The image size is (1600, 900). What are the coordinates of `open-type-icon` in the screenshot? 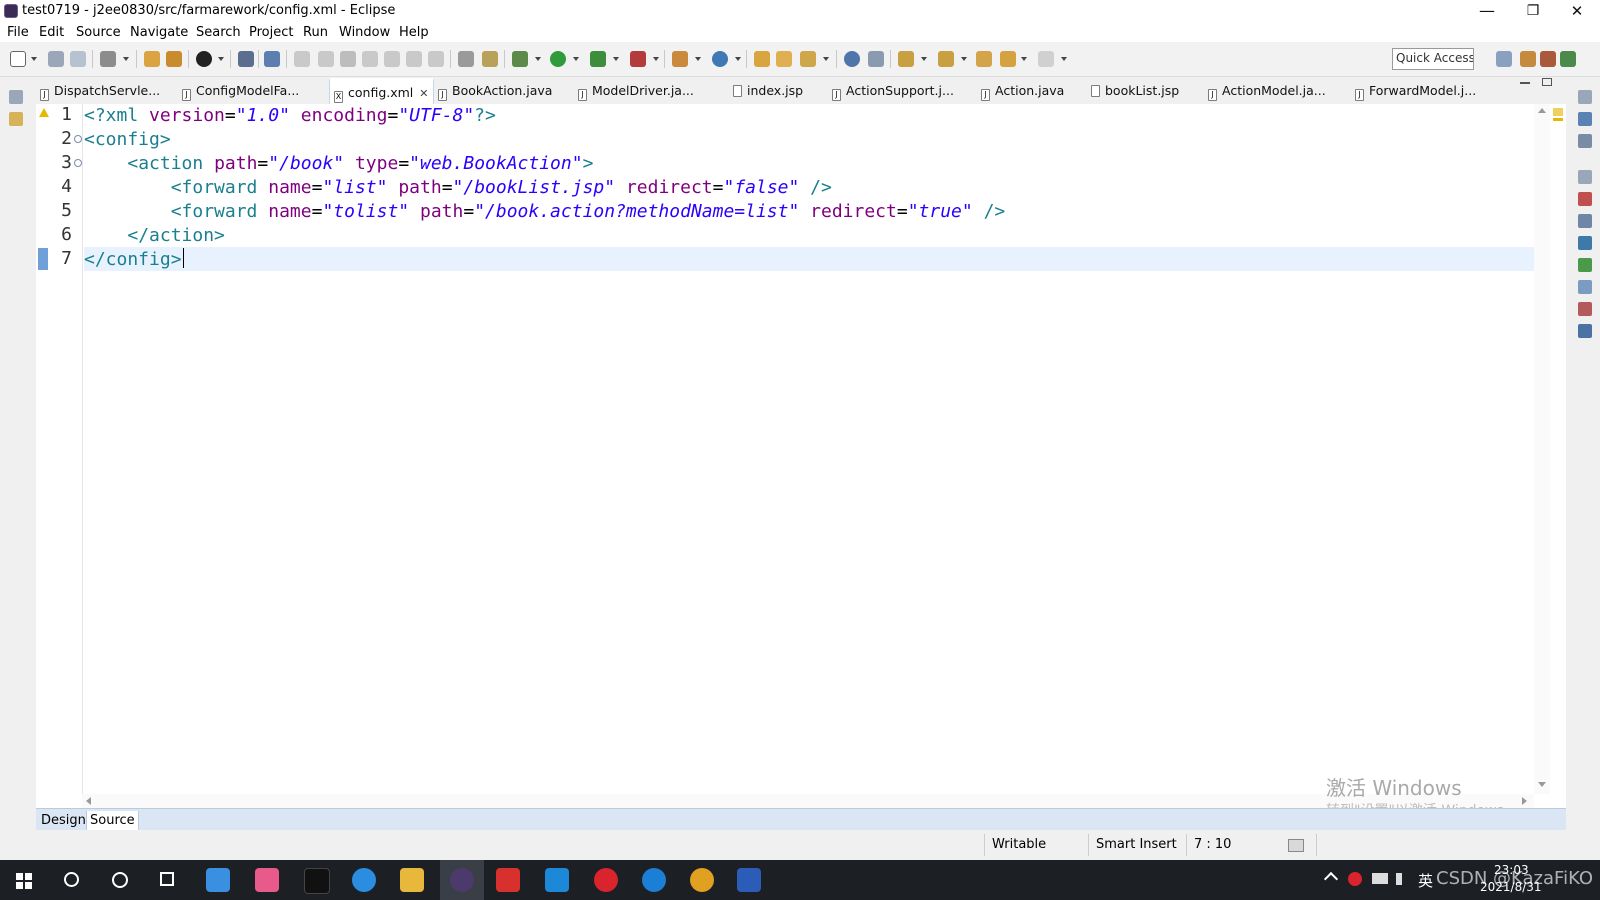 It's located at (174, 59).